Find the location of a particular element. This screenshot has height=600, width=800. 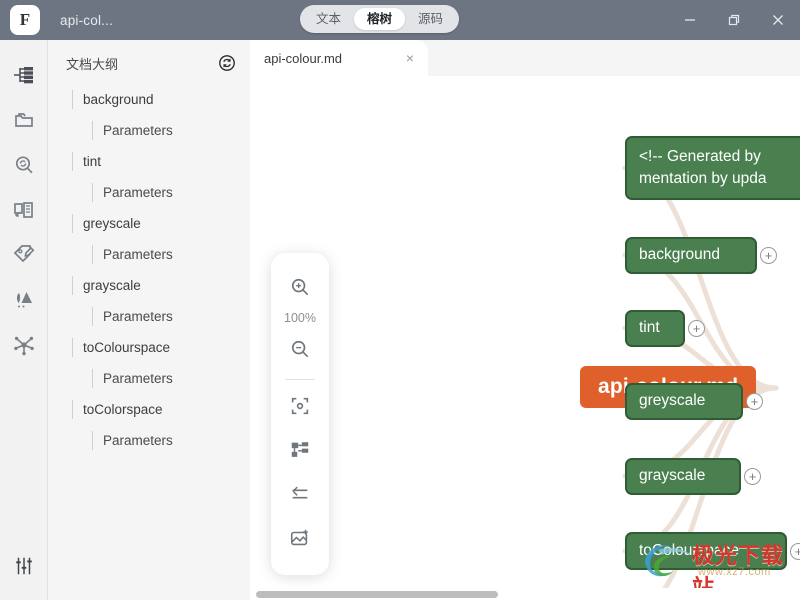

outline-item: background is located at coordinates (149, 99).